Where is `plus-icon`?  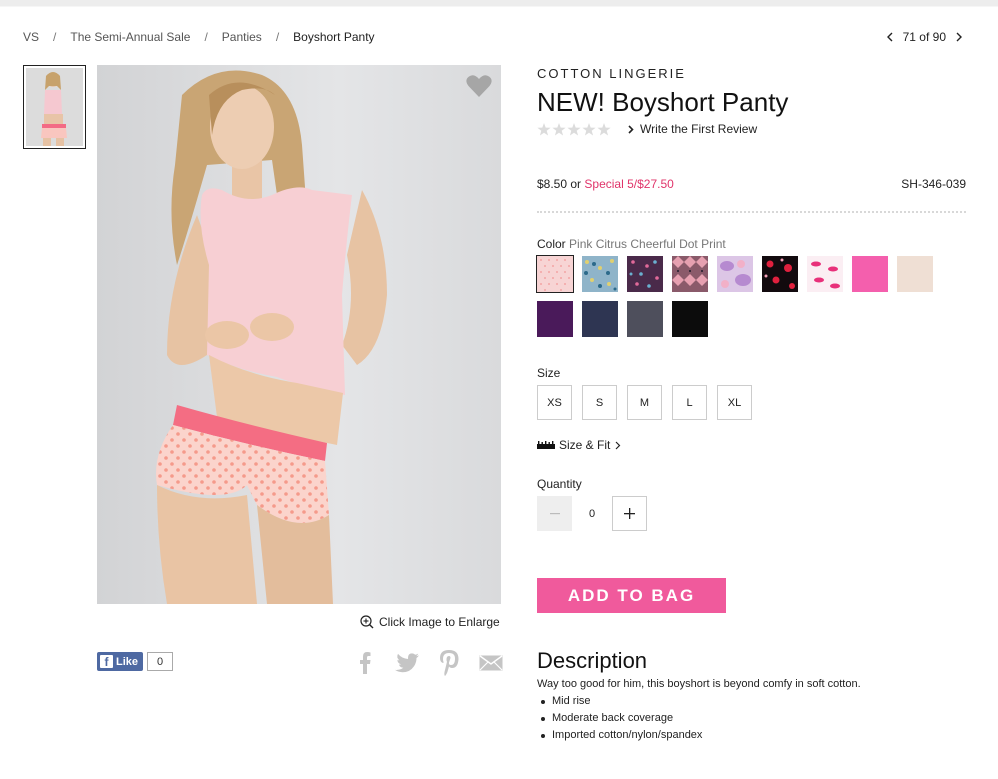 plus-icon is located at coordinates (629, 513).